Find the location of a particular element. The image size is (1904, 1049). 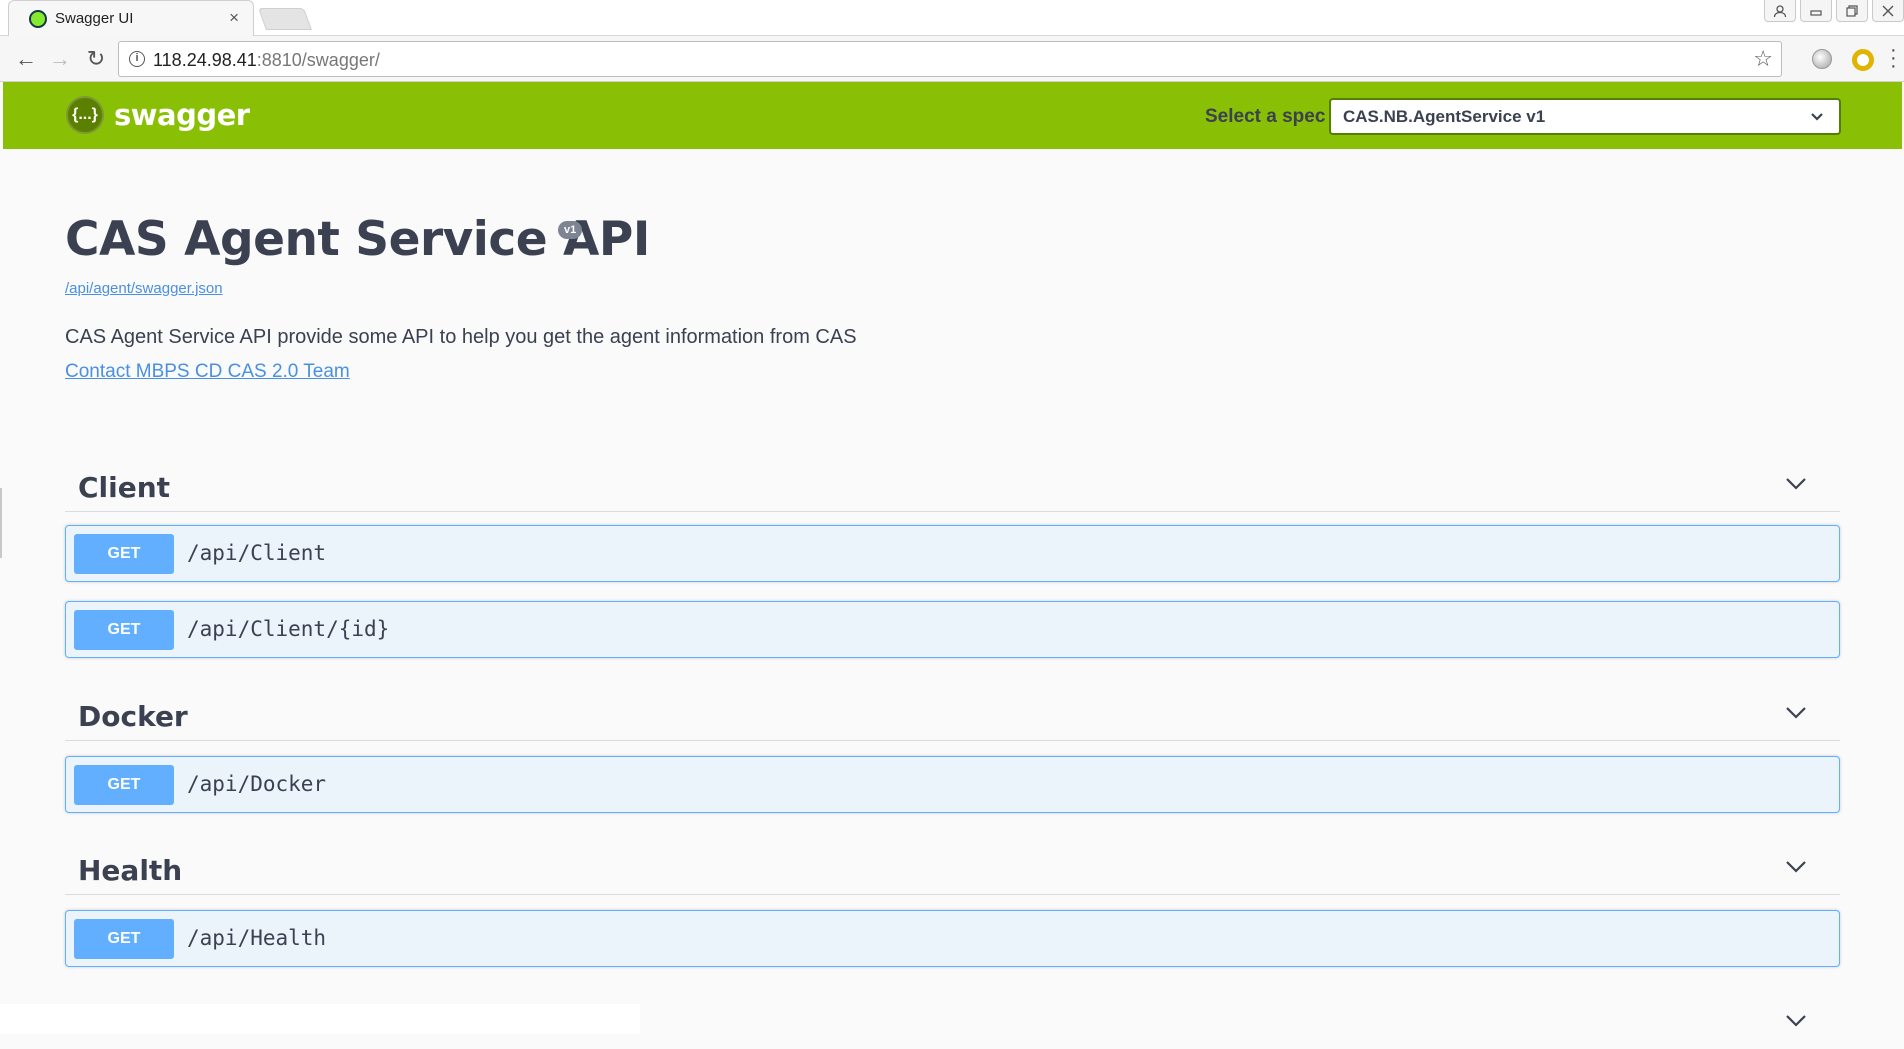

minimize-button is located at coordinates (1816, 11).